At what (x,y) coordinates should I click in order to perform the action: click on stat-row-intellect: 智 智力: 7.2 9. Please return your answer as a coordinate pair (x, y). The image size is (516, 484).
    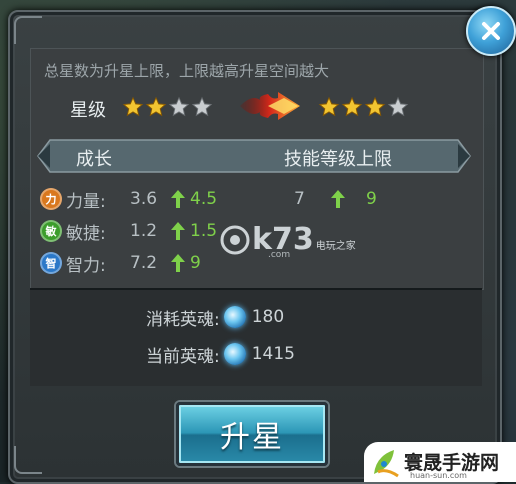
    Looking at the image, I should click on (120, 263).